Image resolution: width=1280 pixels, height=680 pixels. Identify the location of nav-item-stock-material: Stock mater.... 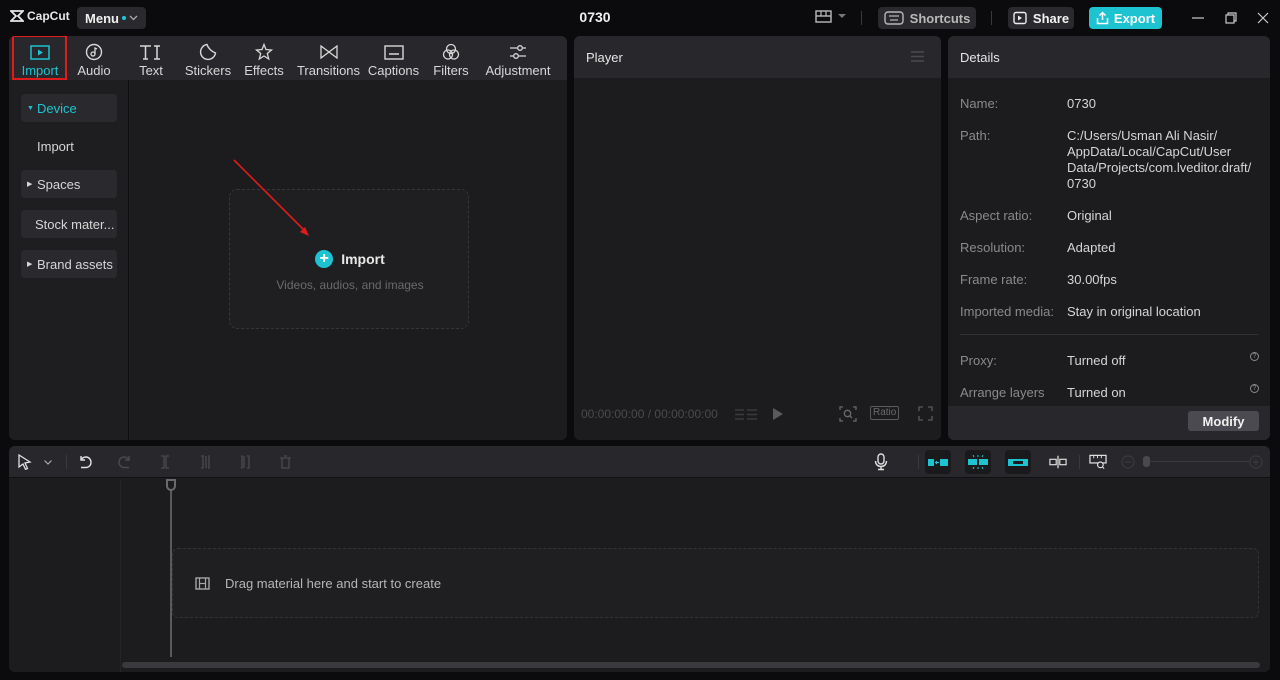
(69, 224).